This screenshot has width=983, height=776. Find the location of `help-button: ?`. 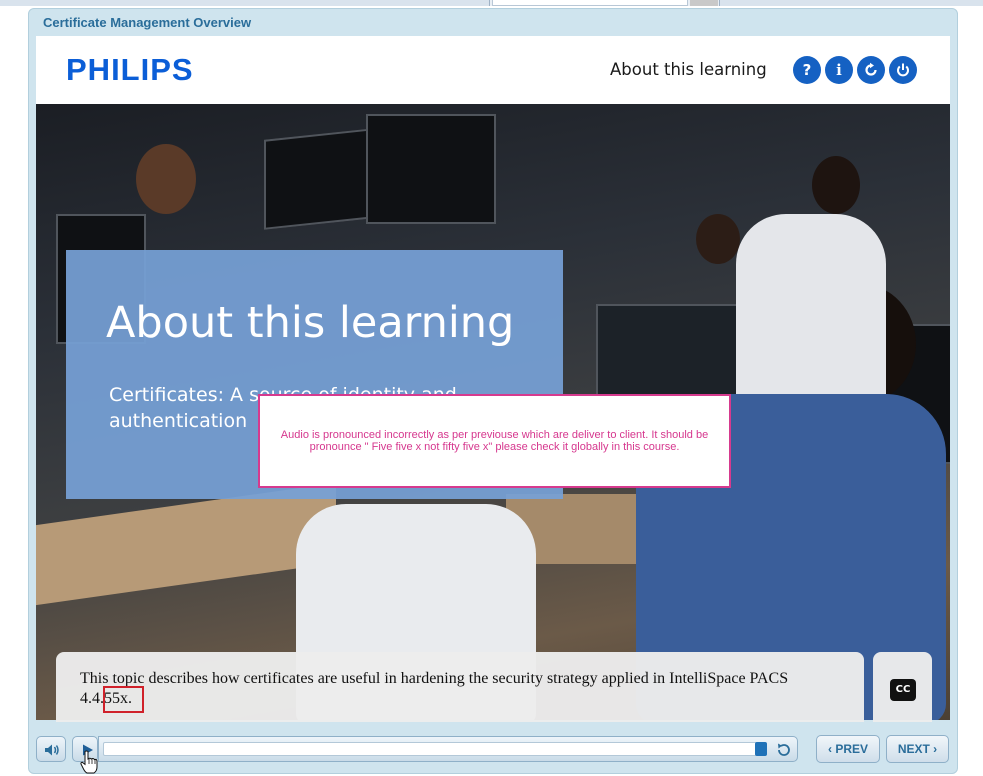

help-button: ? is located at coordinates (807, 70).